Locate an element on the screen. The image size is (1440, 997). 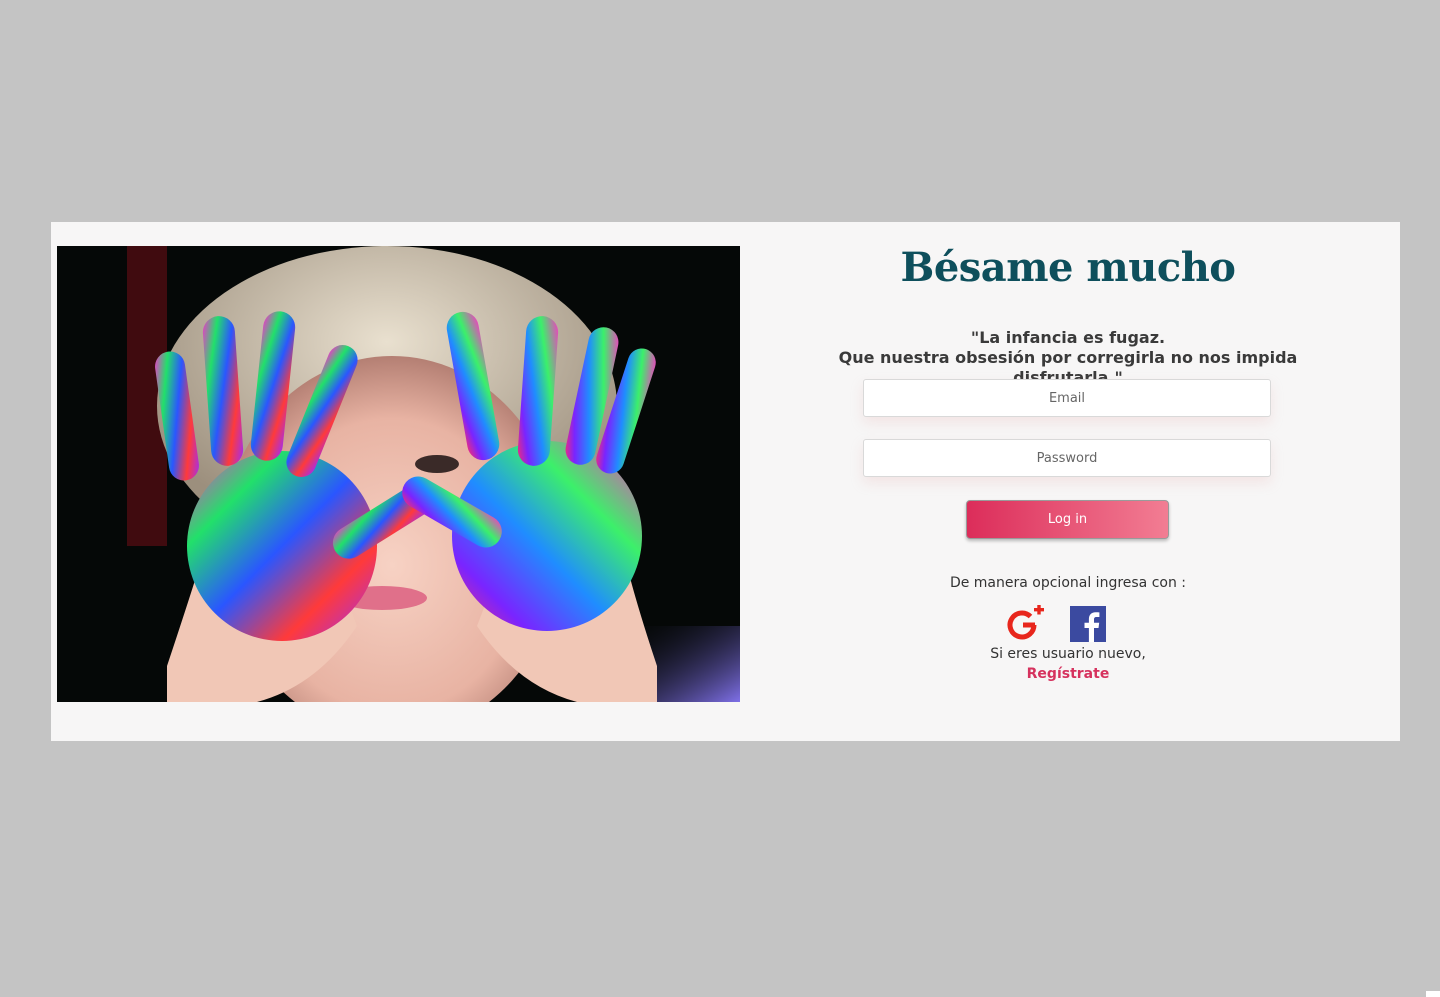
facebook-icon is located at coordinates (1088, 624).